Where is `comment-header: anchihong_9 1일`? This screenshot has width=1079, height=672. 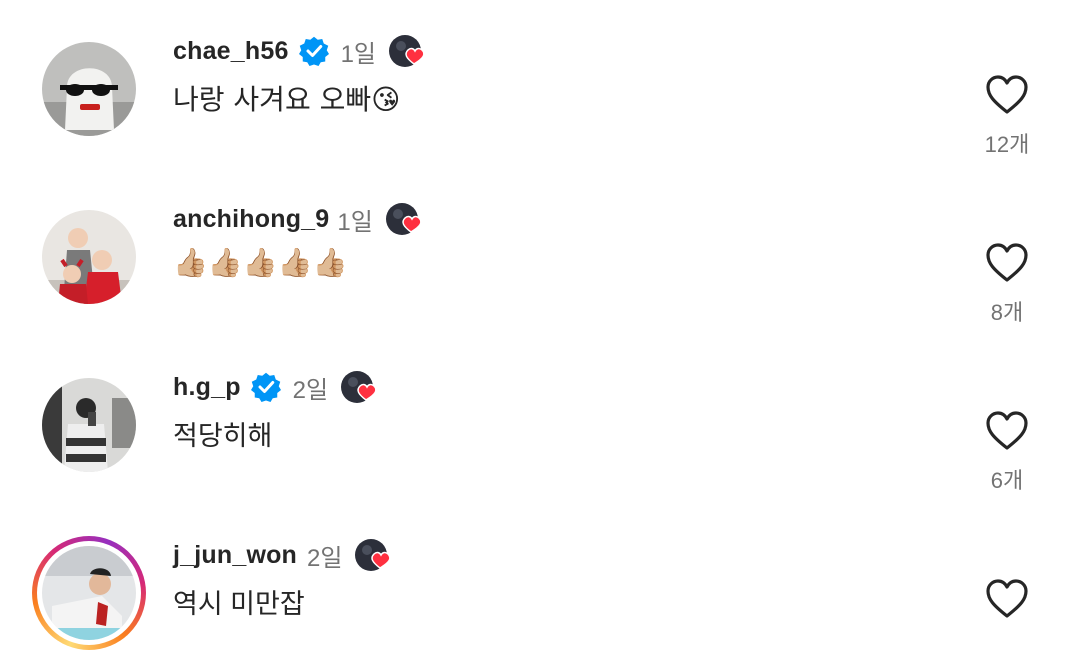 comment-header: anchihong_9 1일 is located at coordinates (299, 219).